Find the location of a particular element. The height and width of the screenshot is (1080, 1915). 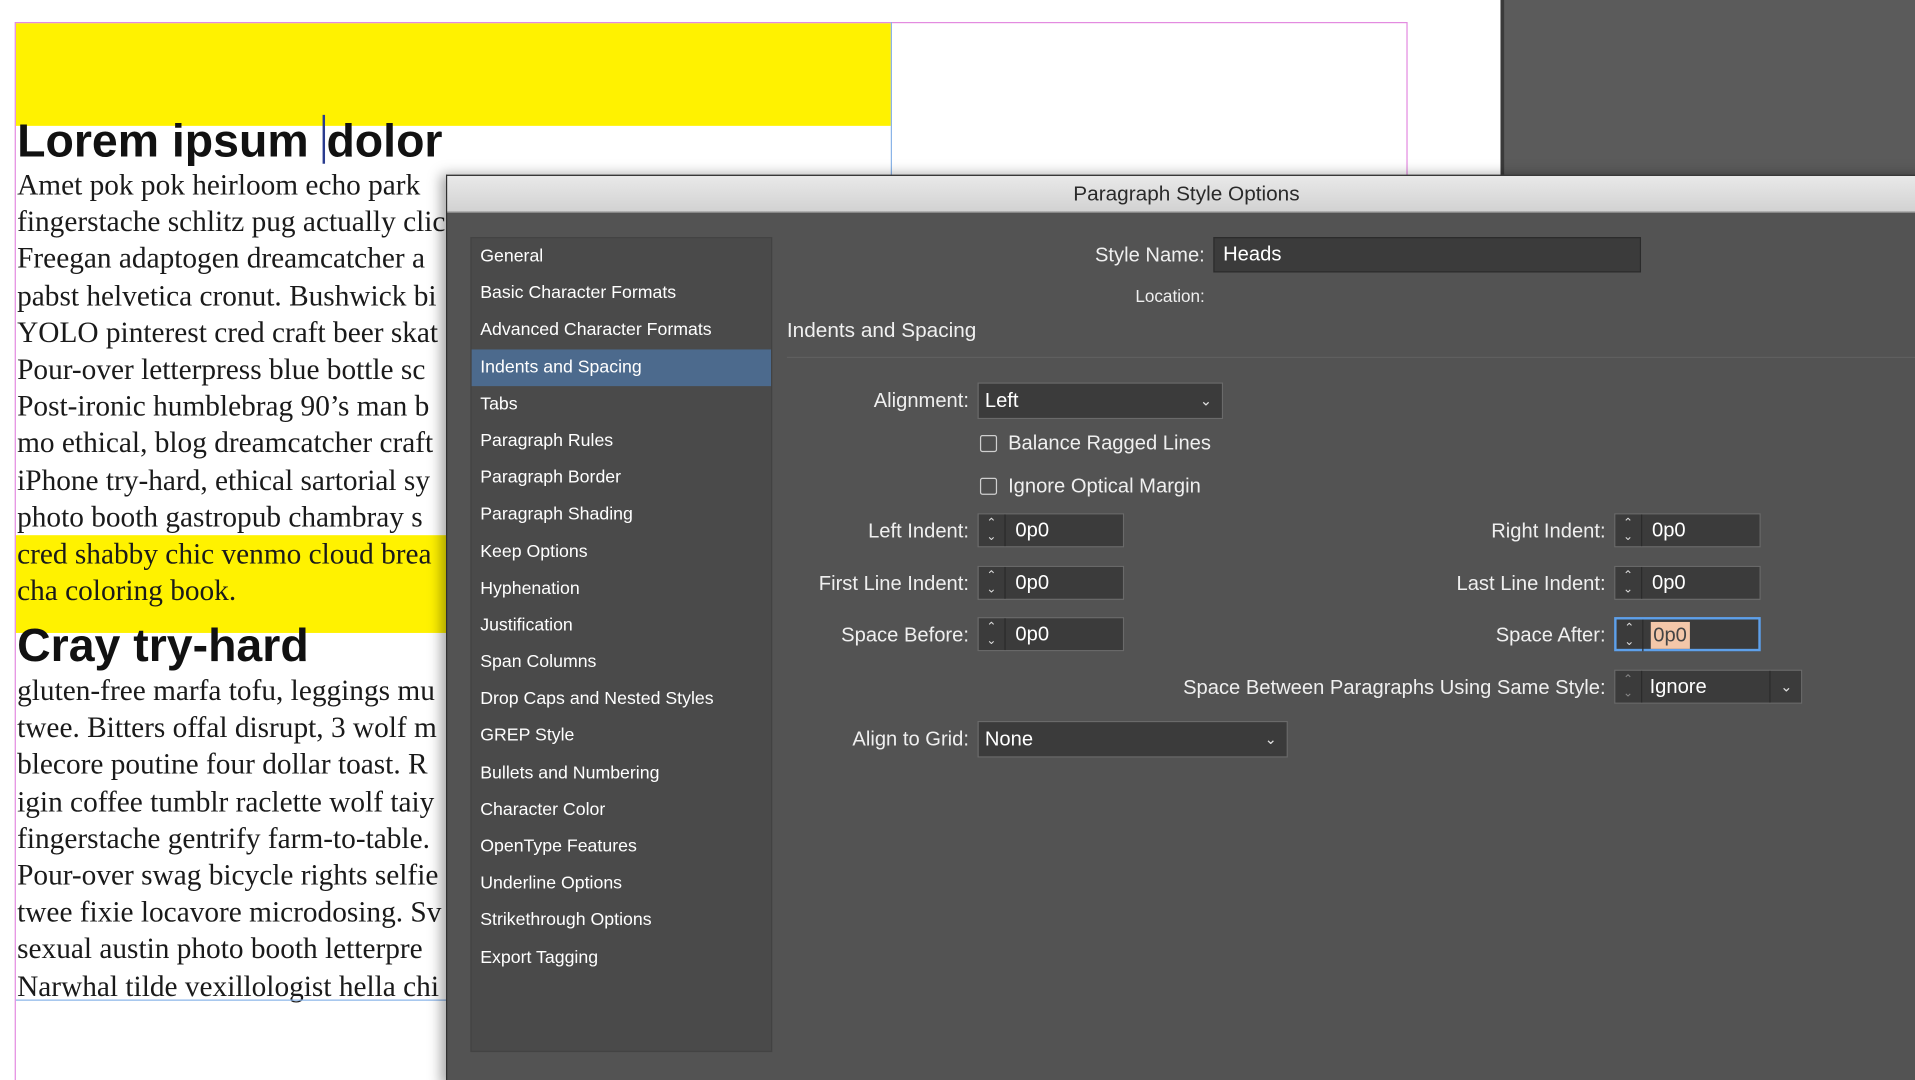

body-line: Post-ironic humblebrag 90’s man b is located at coordinates (223, 407).